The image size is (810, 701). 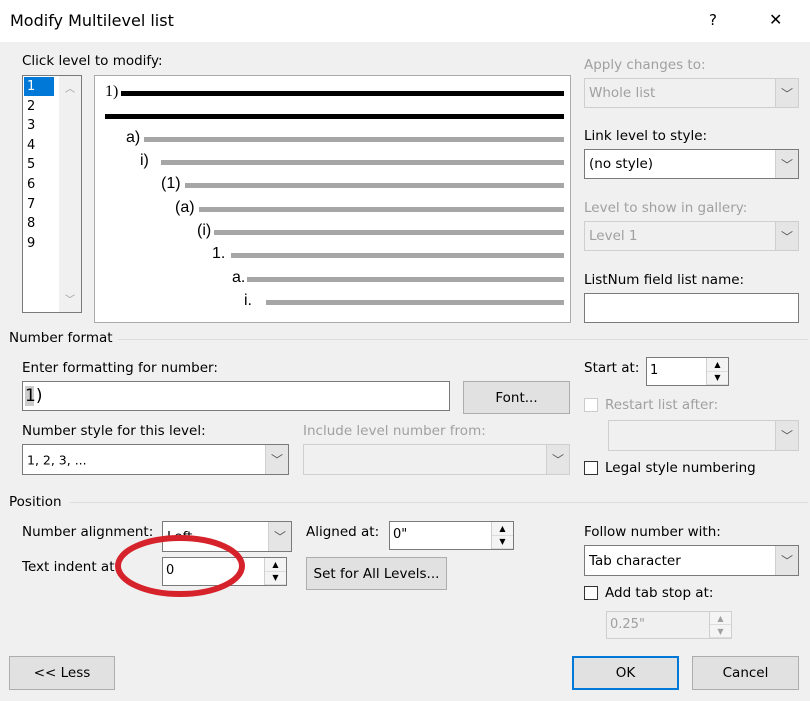 I want to click on add-tab-stop-checkbox, so click(x=591, y=593).